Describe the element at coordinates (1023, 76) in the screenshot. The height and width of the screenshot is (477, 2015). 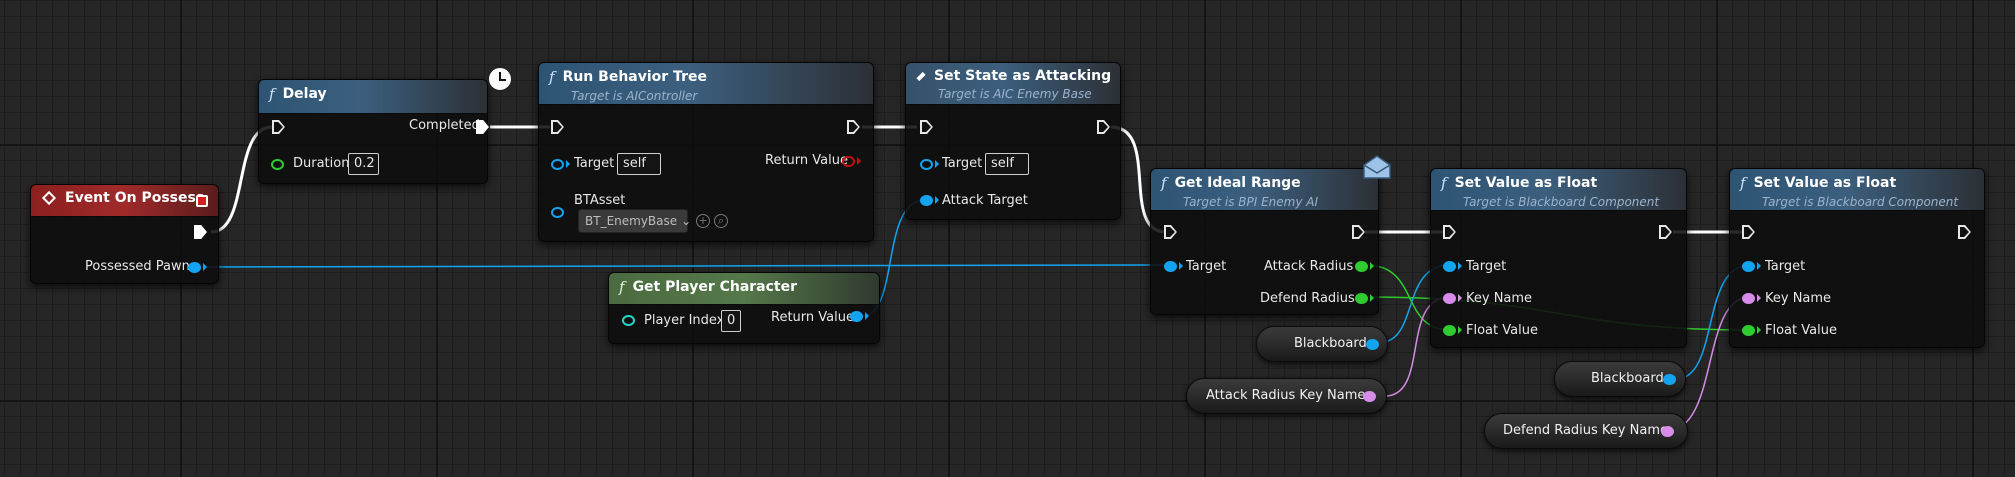
I see `node-title: Set State as Attacking` at that location.